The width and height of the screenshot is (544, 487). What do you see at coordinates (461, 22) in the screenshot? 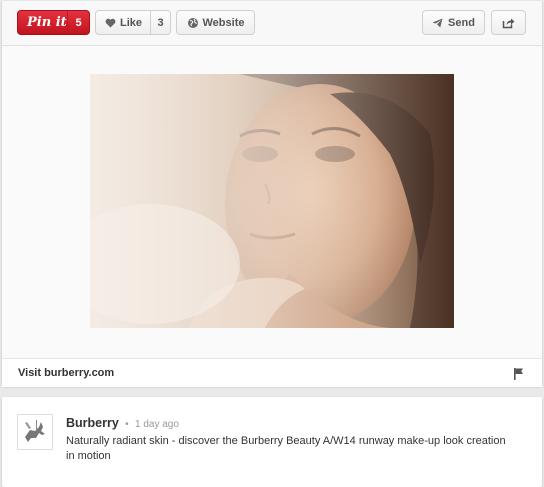
I see `send-label: Send` at bounding box center [461, 22].